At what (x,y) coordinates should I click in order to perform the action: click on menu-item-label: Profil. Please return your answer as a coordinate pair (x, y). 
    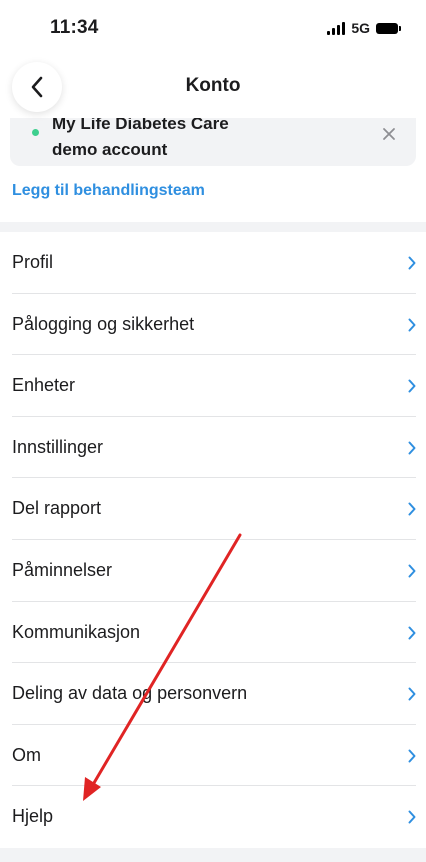
    Looking at the image, I should click on (33, 262).